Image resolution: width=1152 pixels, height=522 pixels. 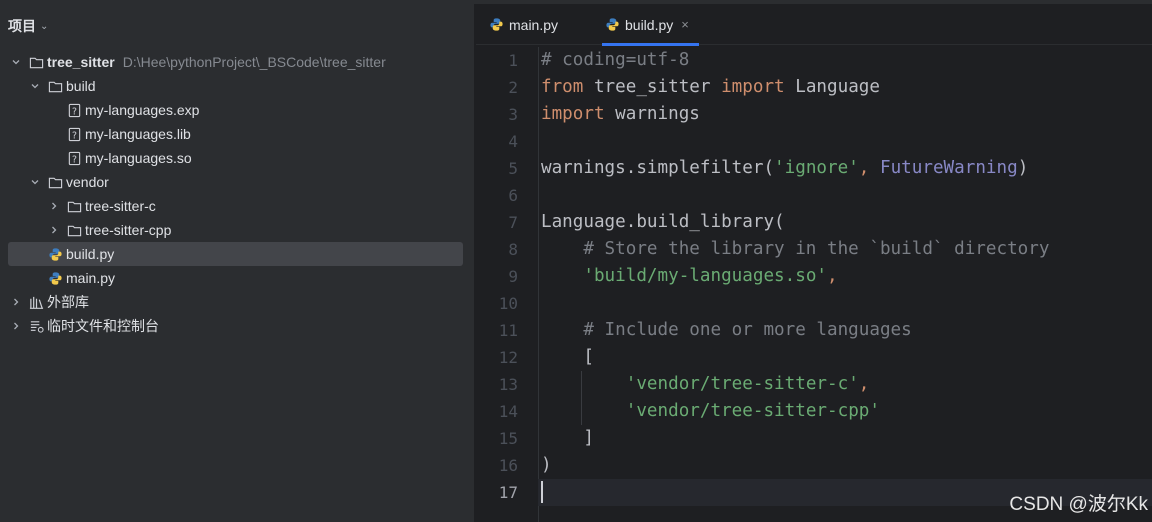 I want to click on code-token: ), so click(x=1023, y=168).